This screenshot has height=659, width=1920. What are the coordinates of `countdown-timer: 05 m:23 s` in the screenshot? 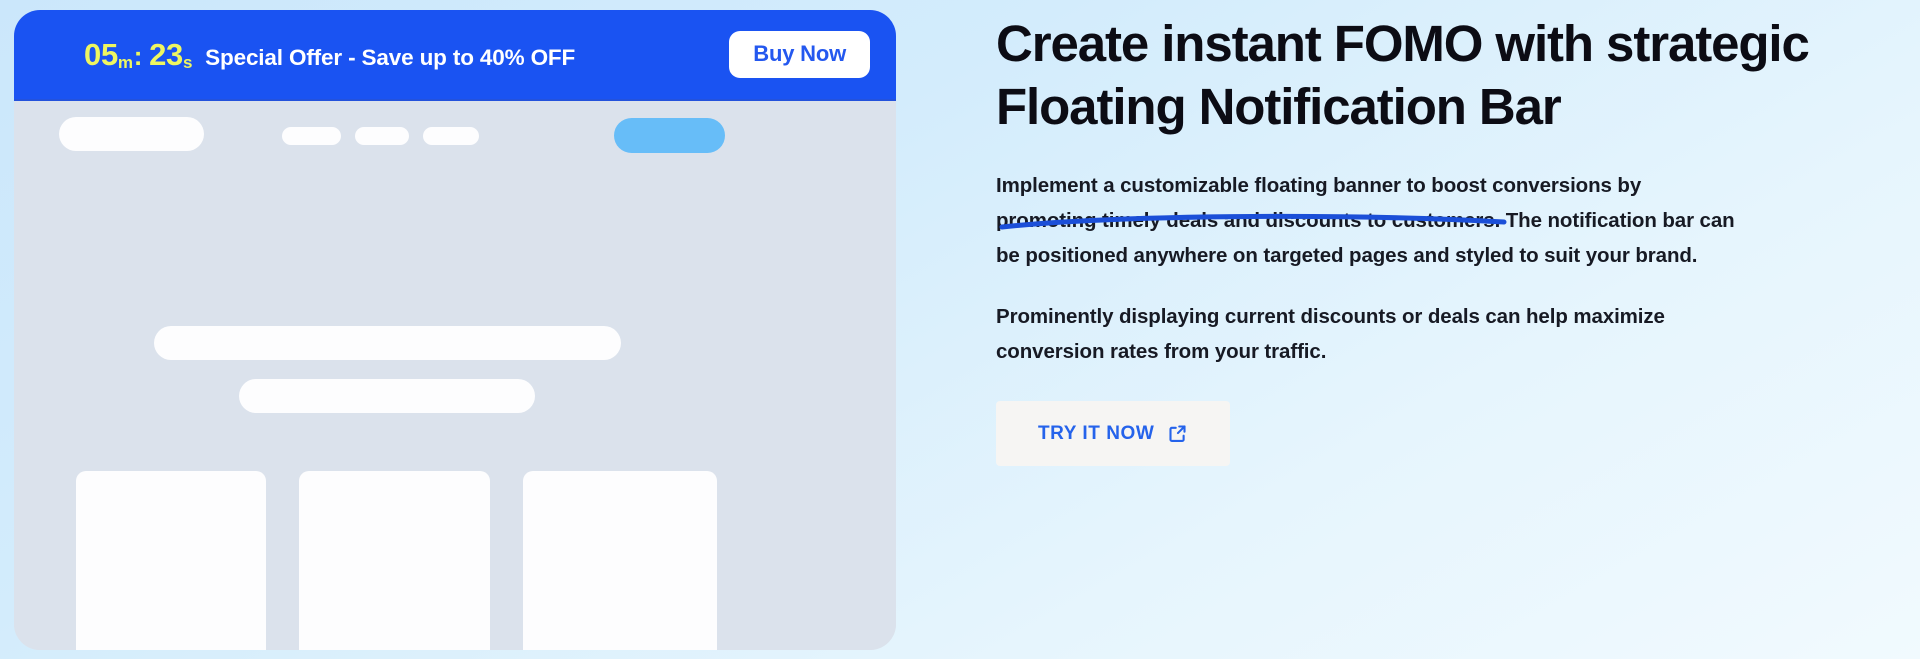 It's located at (138, 54).